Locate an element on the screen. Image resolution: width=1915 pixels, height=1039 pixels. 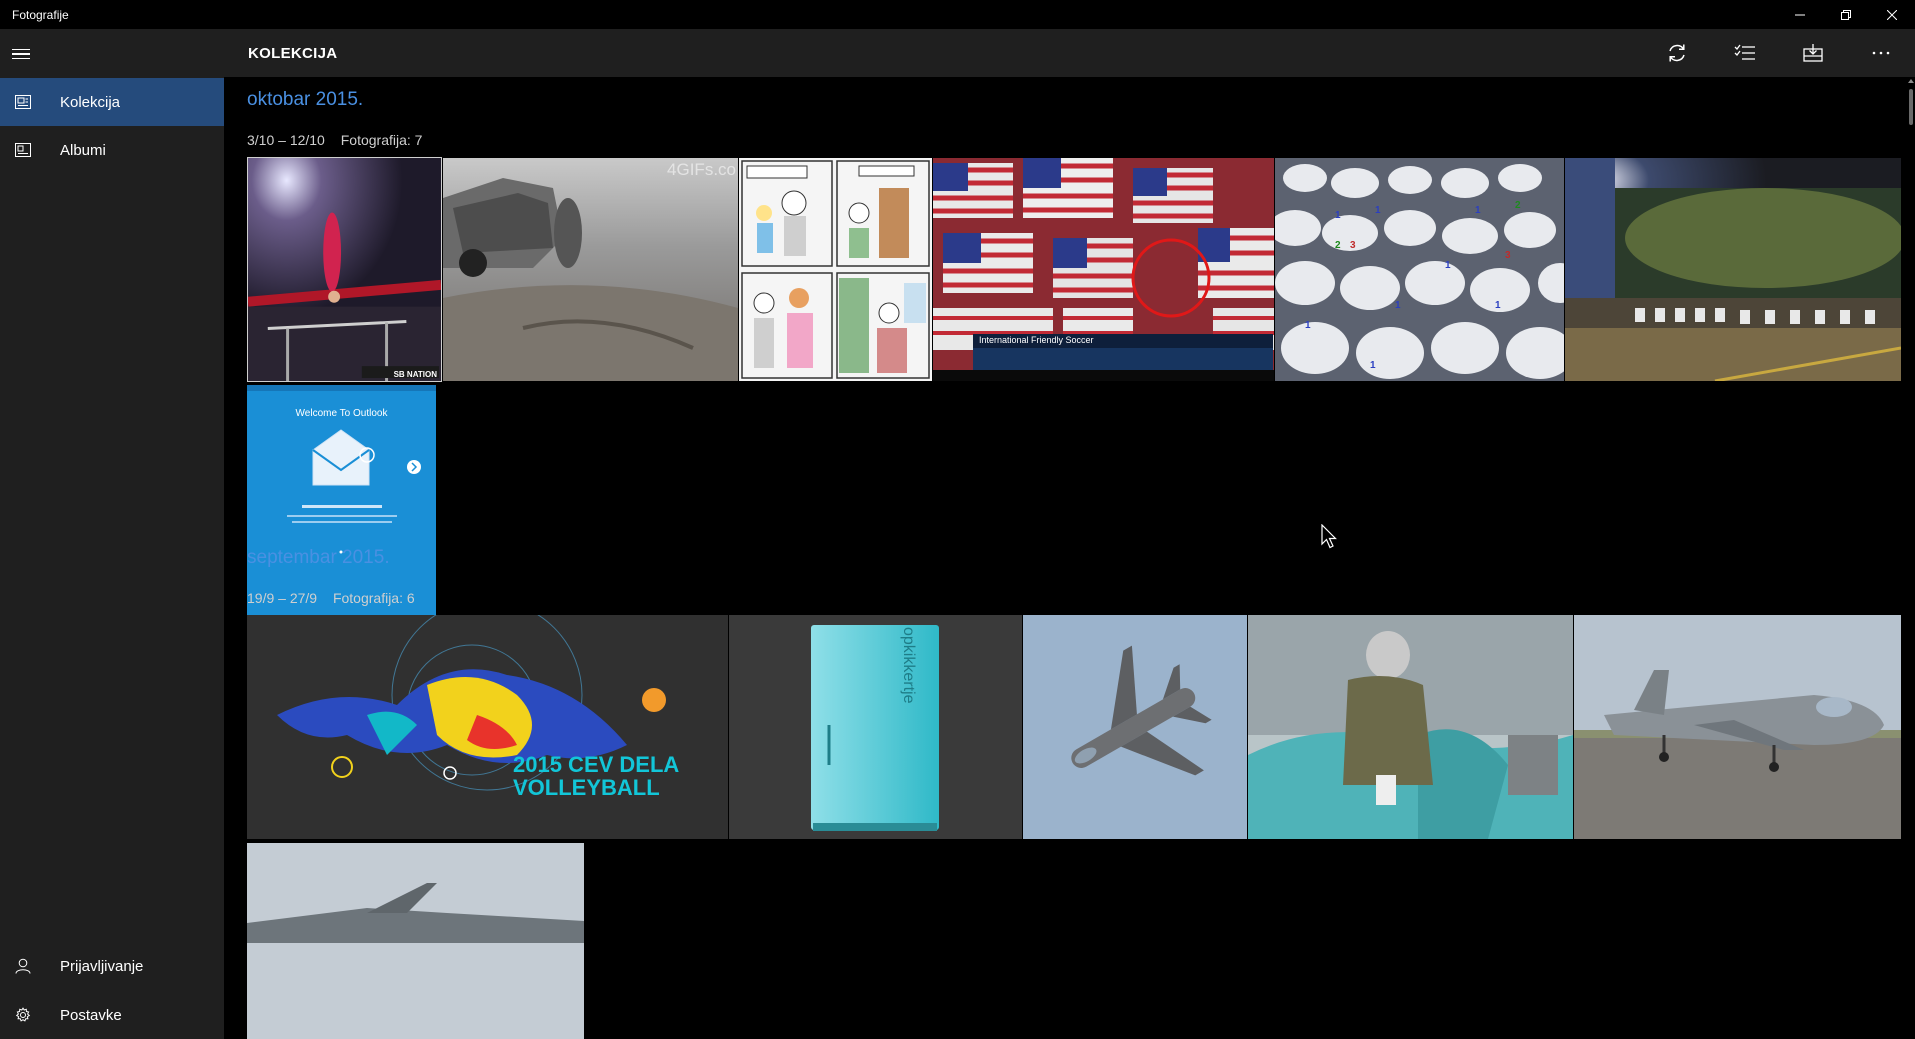
photo-count: Fotografija: 6 is located at coordinates (373, 598).